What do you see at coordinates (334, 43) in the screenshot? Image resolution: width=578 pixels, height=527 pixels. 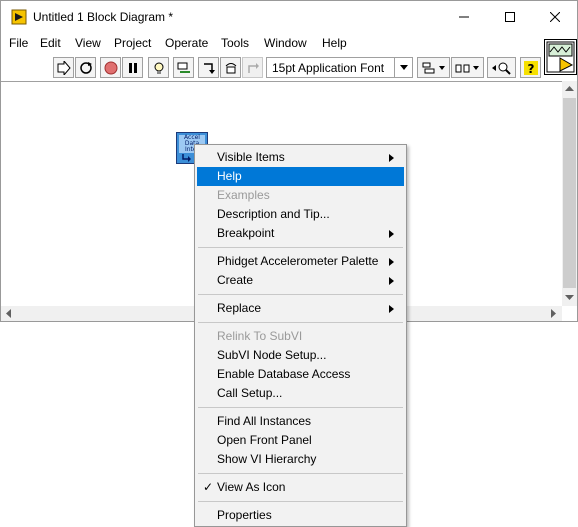 I see `menu-help: Help` at bounding box center [334, 43].